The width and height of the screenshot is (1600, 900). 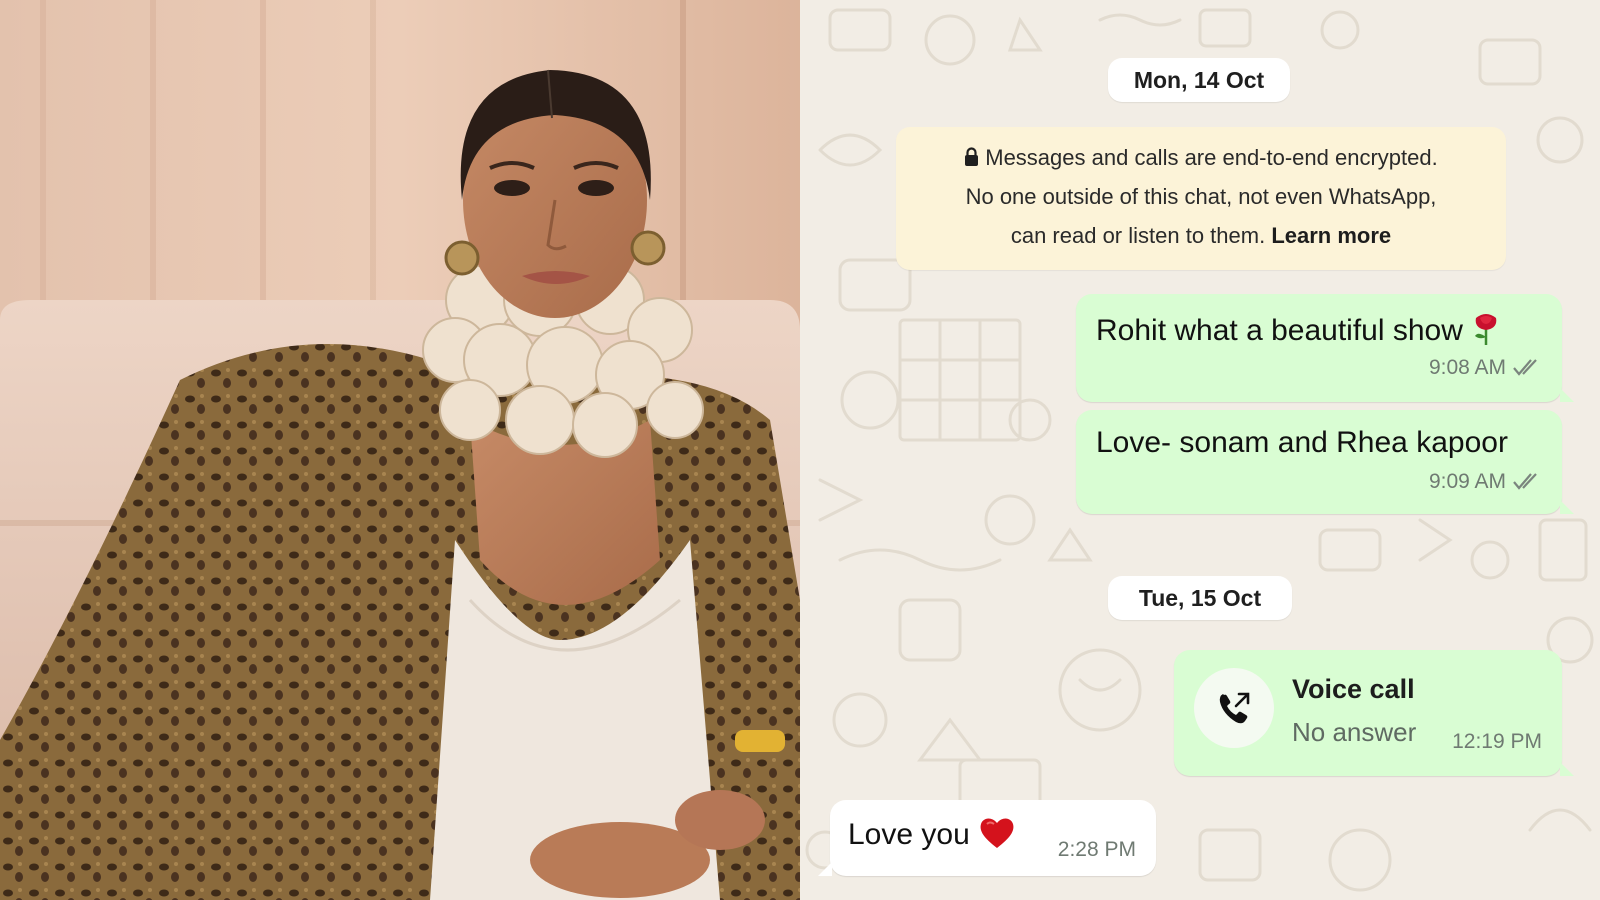 What do you see at coordinates (1200, 598) in the screenshot?
I see `date-separator: Tue, 15 Oct` at bounding box center [1200, 598].